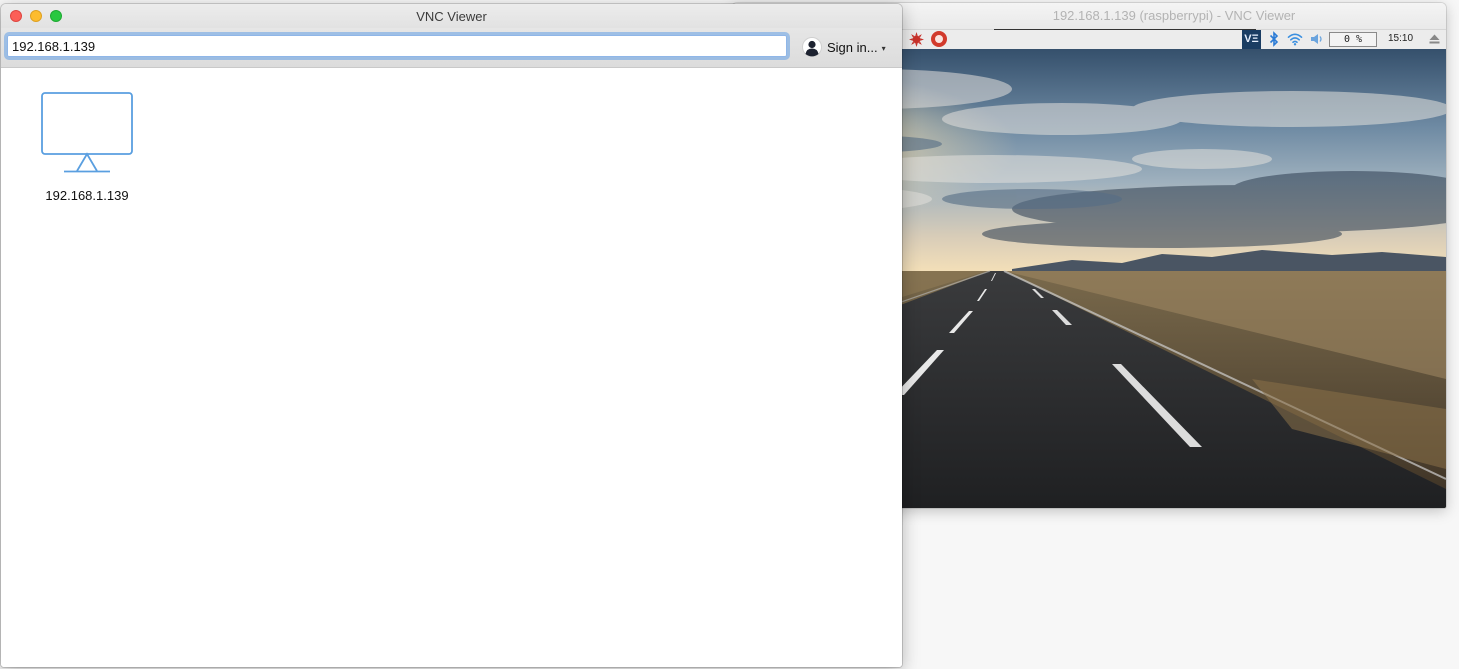  I want to click on volume-icon, so click(1317, 39).